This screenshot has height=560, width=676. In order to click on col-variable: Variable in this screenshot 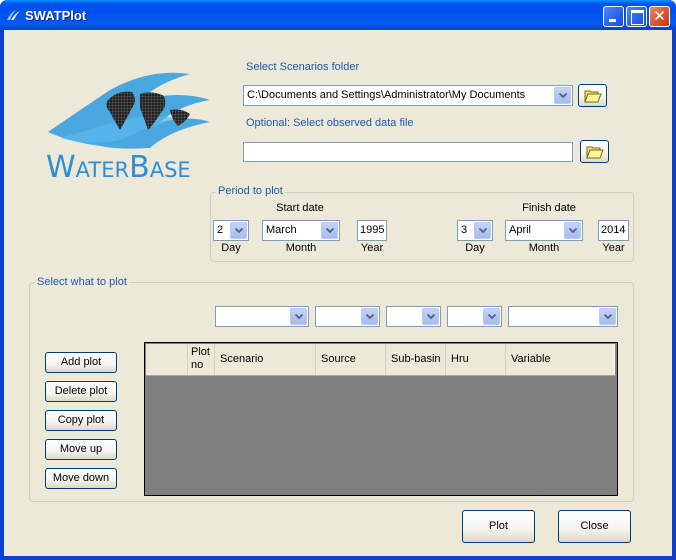, I will do `click(560, 359)`.